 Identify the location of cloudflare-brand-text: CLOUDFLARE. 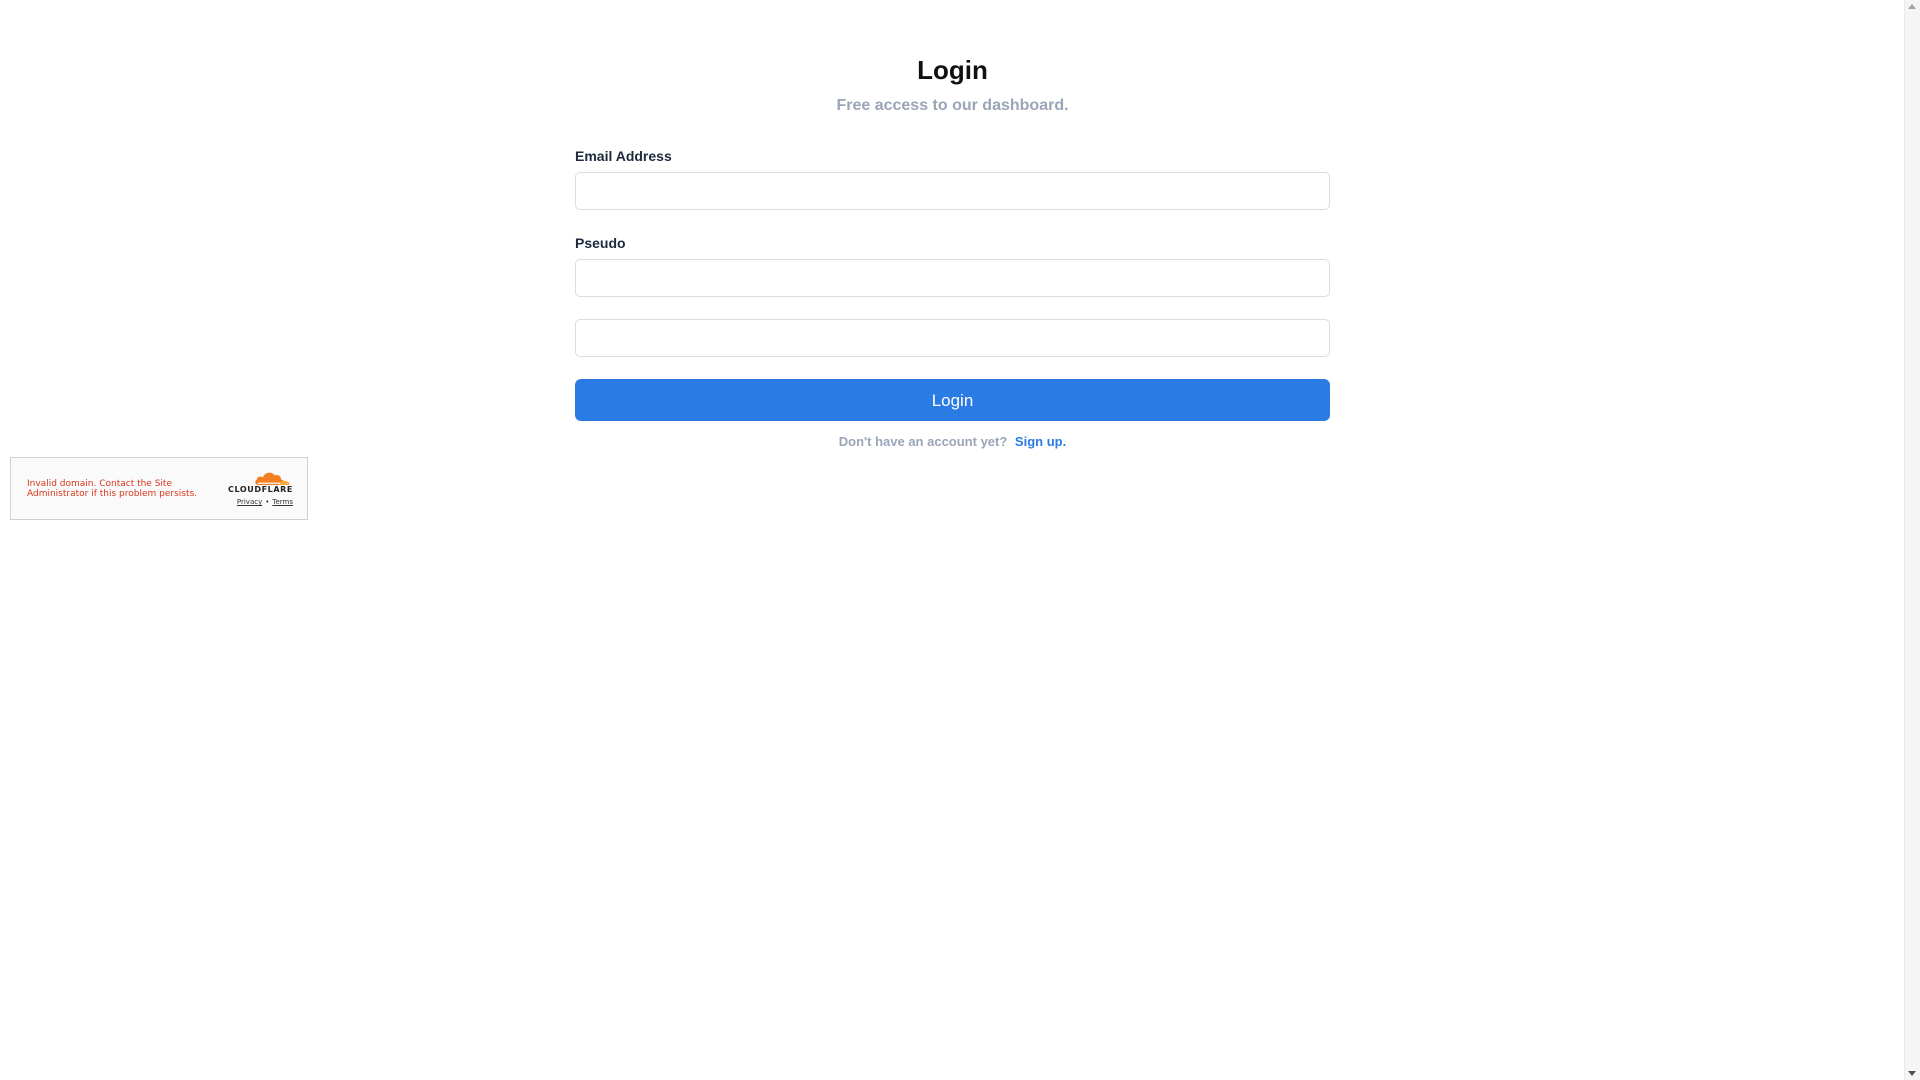
(260, 489).